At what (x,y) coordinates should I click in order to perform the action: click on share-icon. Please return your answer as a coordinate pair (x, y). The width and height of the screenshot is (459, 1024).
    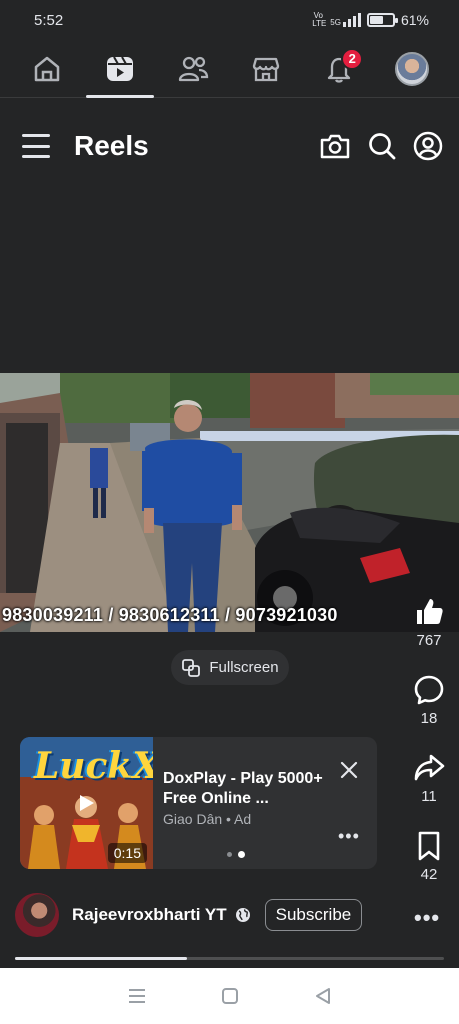
    Looking at the image, I should click on (429, 767).